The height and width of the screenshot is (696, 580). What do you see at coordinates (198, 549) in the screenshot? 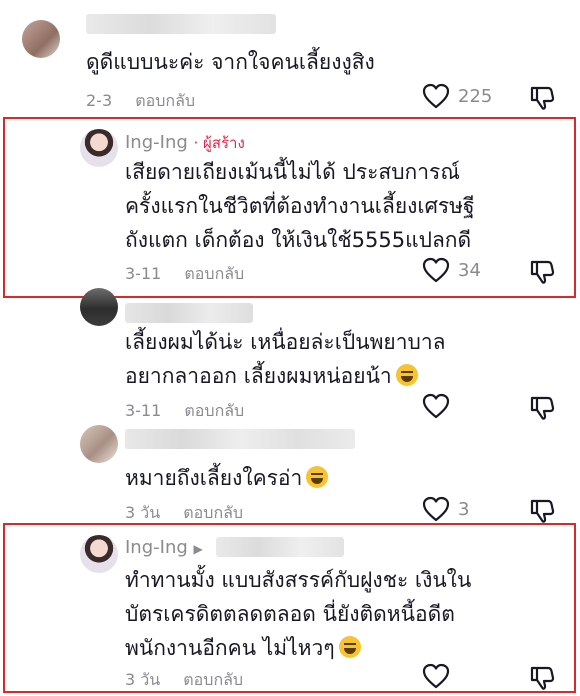
I see `reply-arrow-icon: ▶` at bounding box center [198, 549].